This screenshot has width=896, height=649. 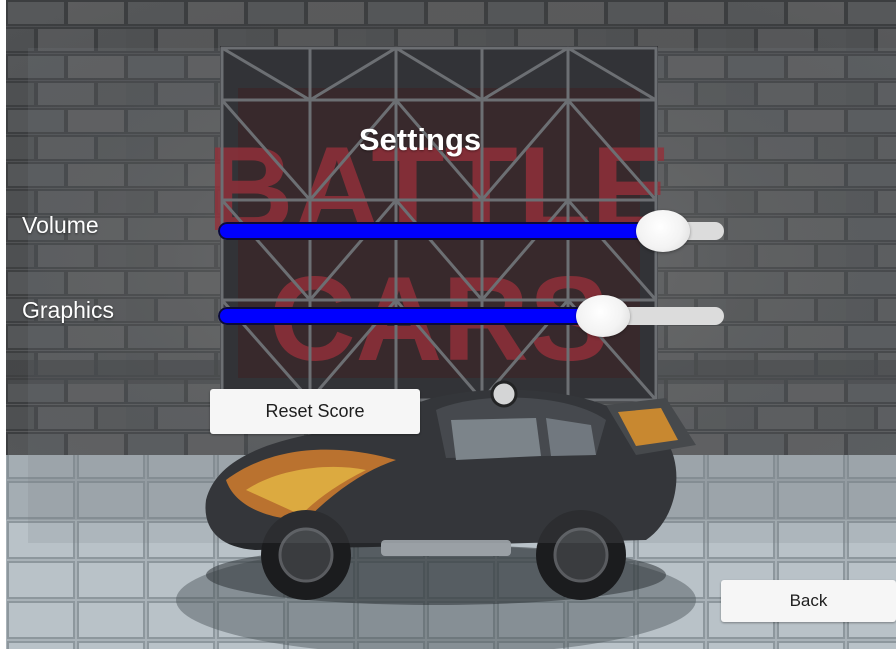 What do you see at coordinates (602, 316) in the screenshot?
I see `graphics-slider-handle` at bounding box center [602, 316].